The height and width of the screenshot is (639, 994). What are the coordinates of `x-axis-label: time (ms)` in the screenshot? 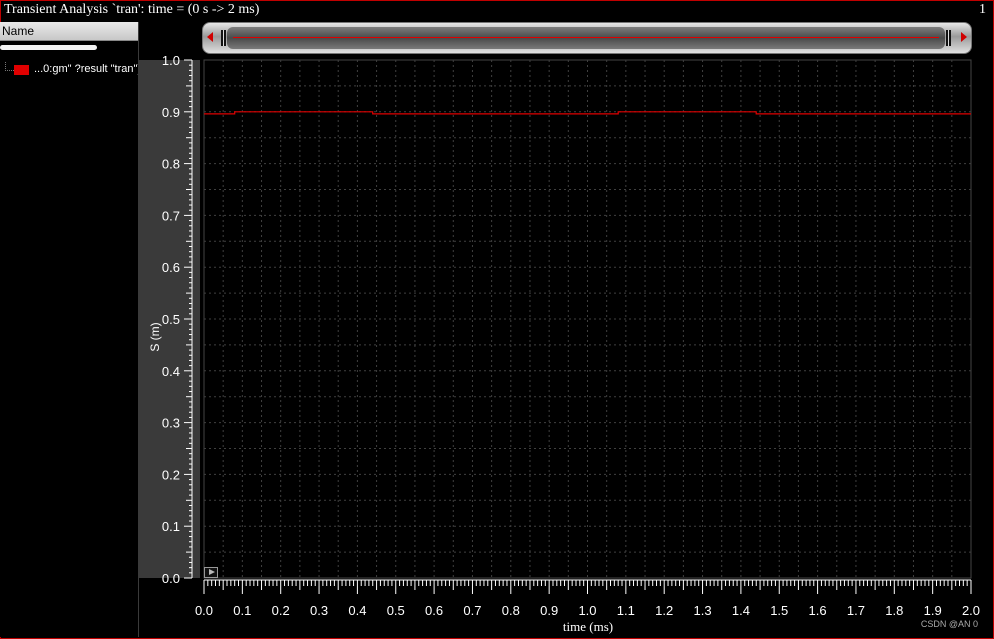 It's located at (588, 626).